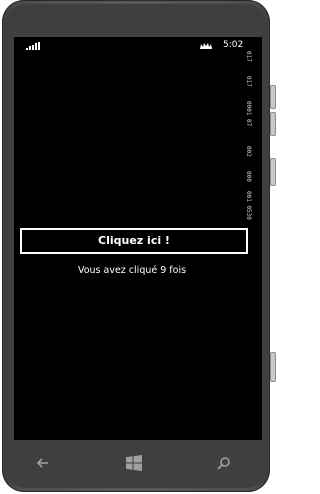  What do you see at coordinates (273, 172) in the screenshot?
I see `power-button` at bounding box center [273, 172].